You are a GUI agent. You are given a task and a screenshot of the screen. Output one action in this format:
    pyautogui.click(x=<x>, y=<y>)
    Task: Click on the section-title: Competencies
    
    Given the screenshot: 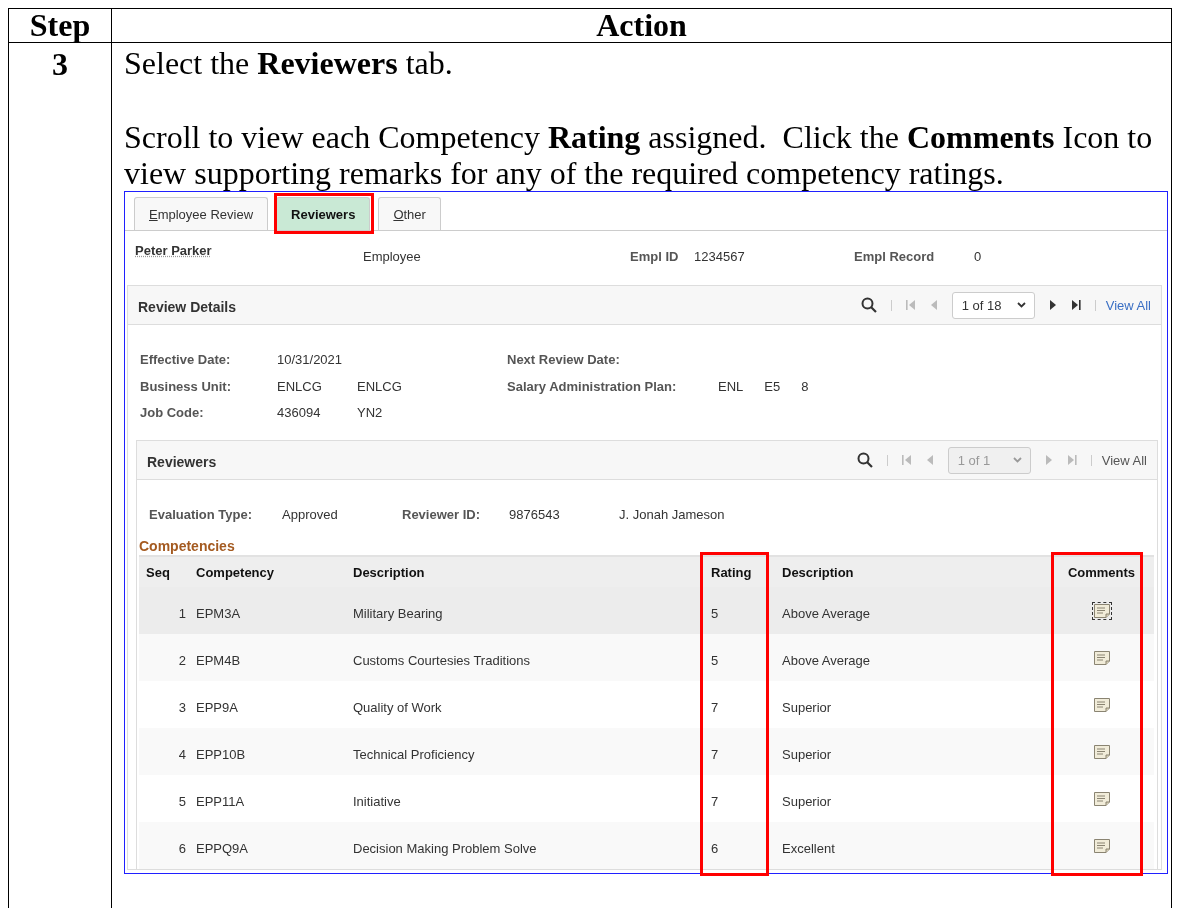 What is the action you would take?
    pyautogui.click(x=187, y=546)
    